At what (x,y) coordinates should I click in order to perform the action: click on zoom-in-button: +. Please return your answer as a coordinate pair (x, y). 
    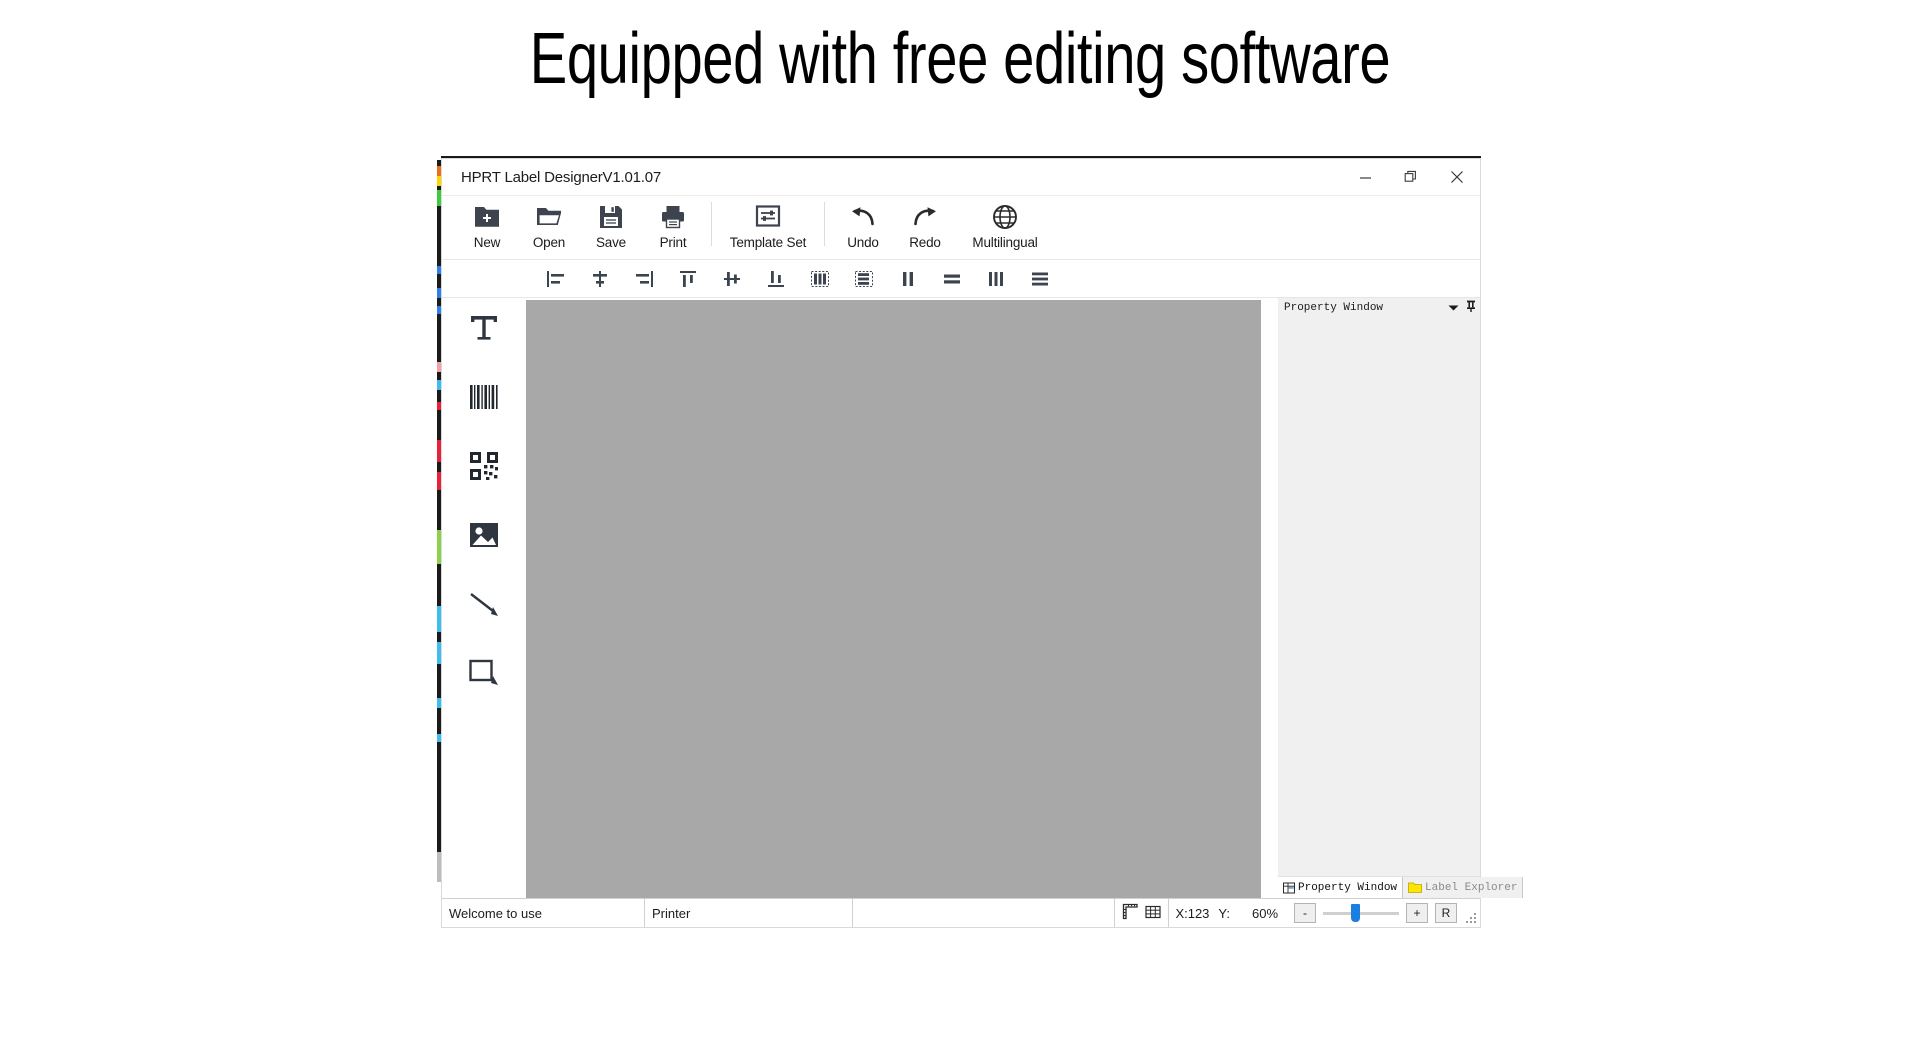
    Looking at the image, I should click on (1417, 913).